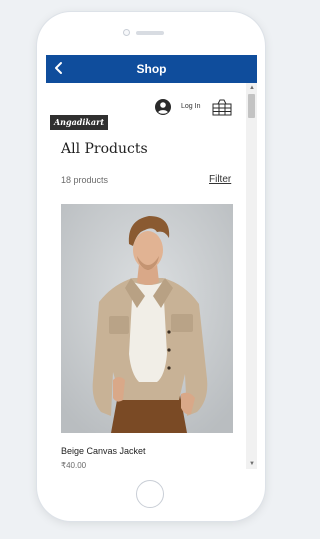  I want to click on product-price: ₹40.00, so click(74, 465).